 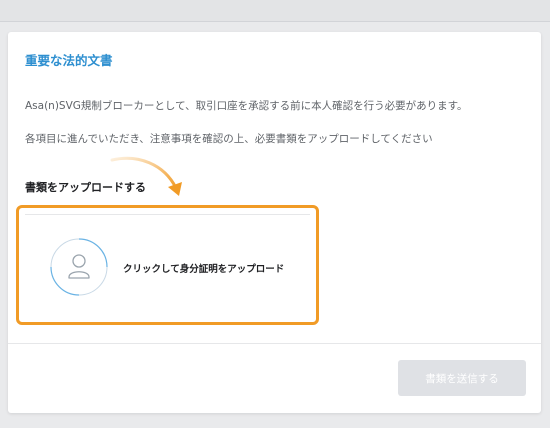 I want to click on top-bar, so click(x=275, y=11).